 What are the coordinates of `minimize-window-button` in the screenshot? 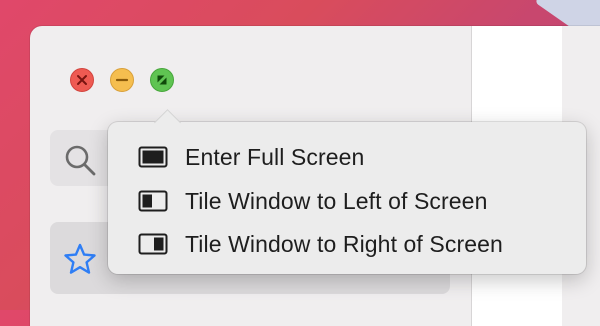 It's located at (122, 80).